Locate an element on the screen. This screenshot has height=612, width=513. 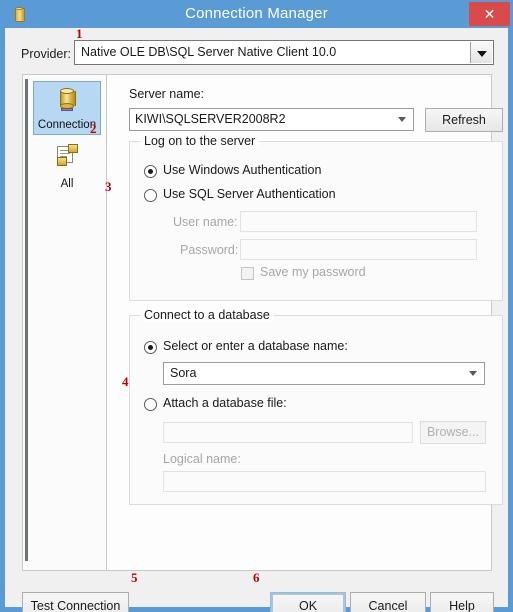
help-button: Help is located at coordinates (462, 602).